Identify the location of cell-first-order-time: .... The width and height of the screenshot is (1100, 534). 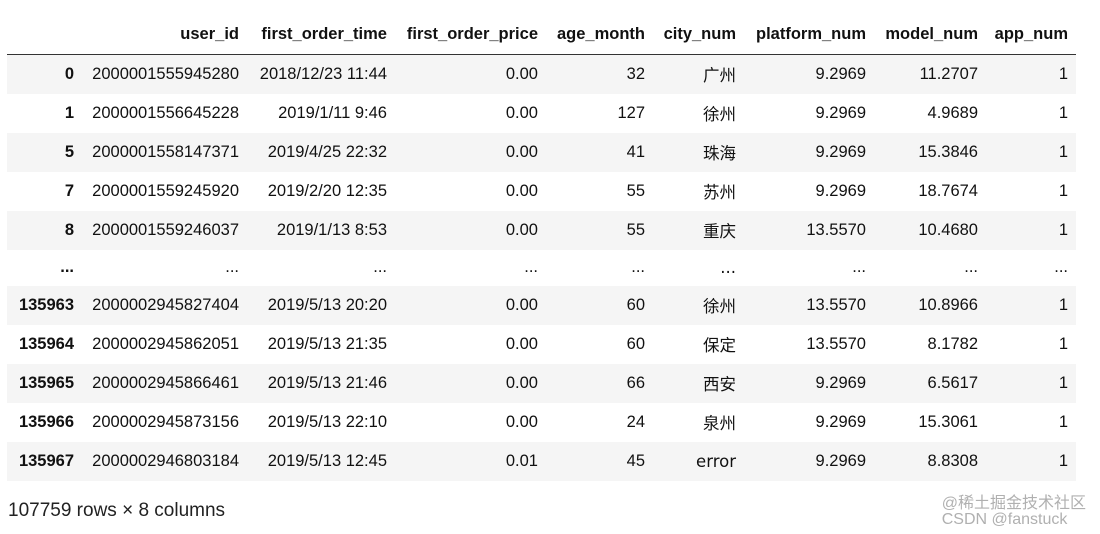
(380, 267).